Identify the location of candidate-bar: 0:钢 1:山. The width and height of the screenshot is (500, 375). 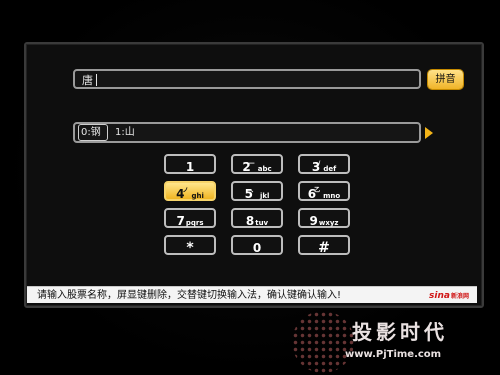
(247, 132).